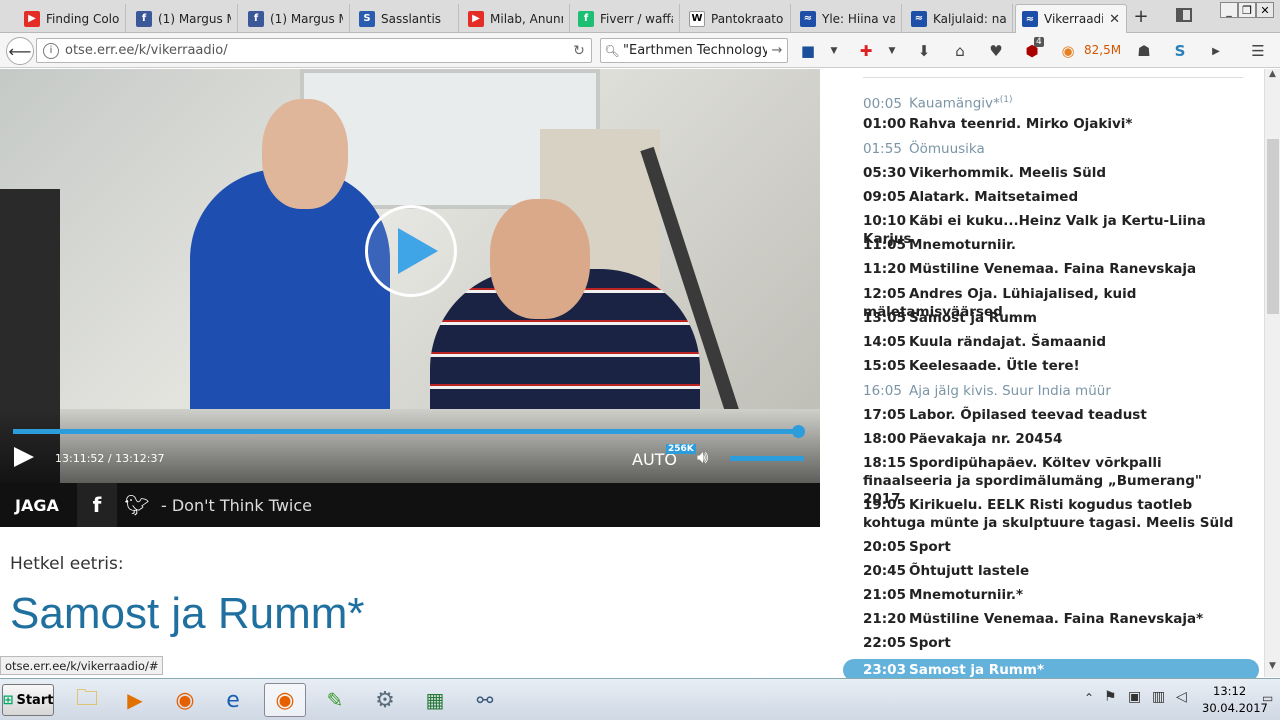 The width and height of the screenshot is (1280, 720). What do you see at coordinates (777, 50) in the screenshot?
I see `search-go-icon: →` at bounding box center [777, 50].